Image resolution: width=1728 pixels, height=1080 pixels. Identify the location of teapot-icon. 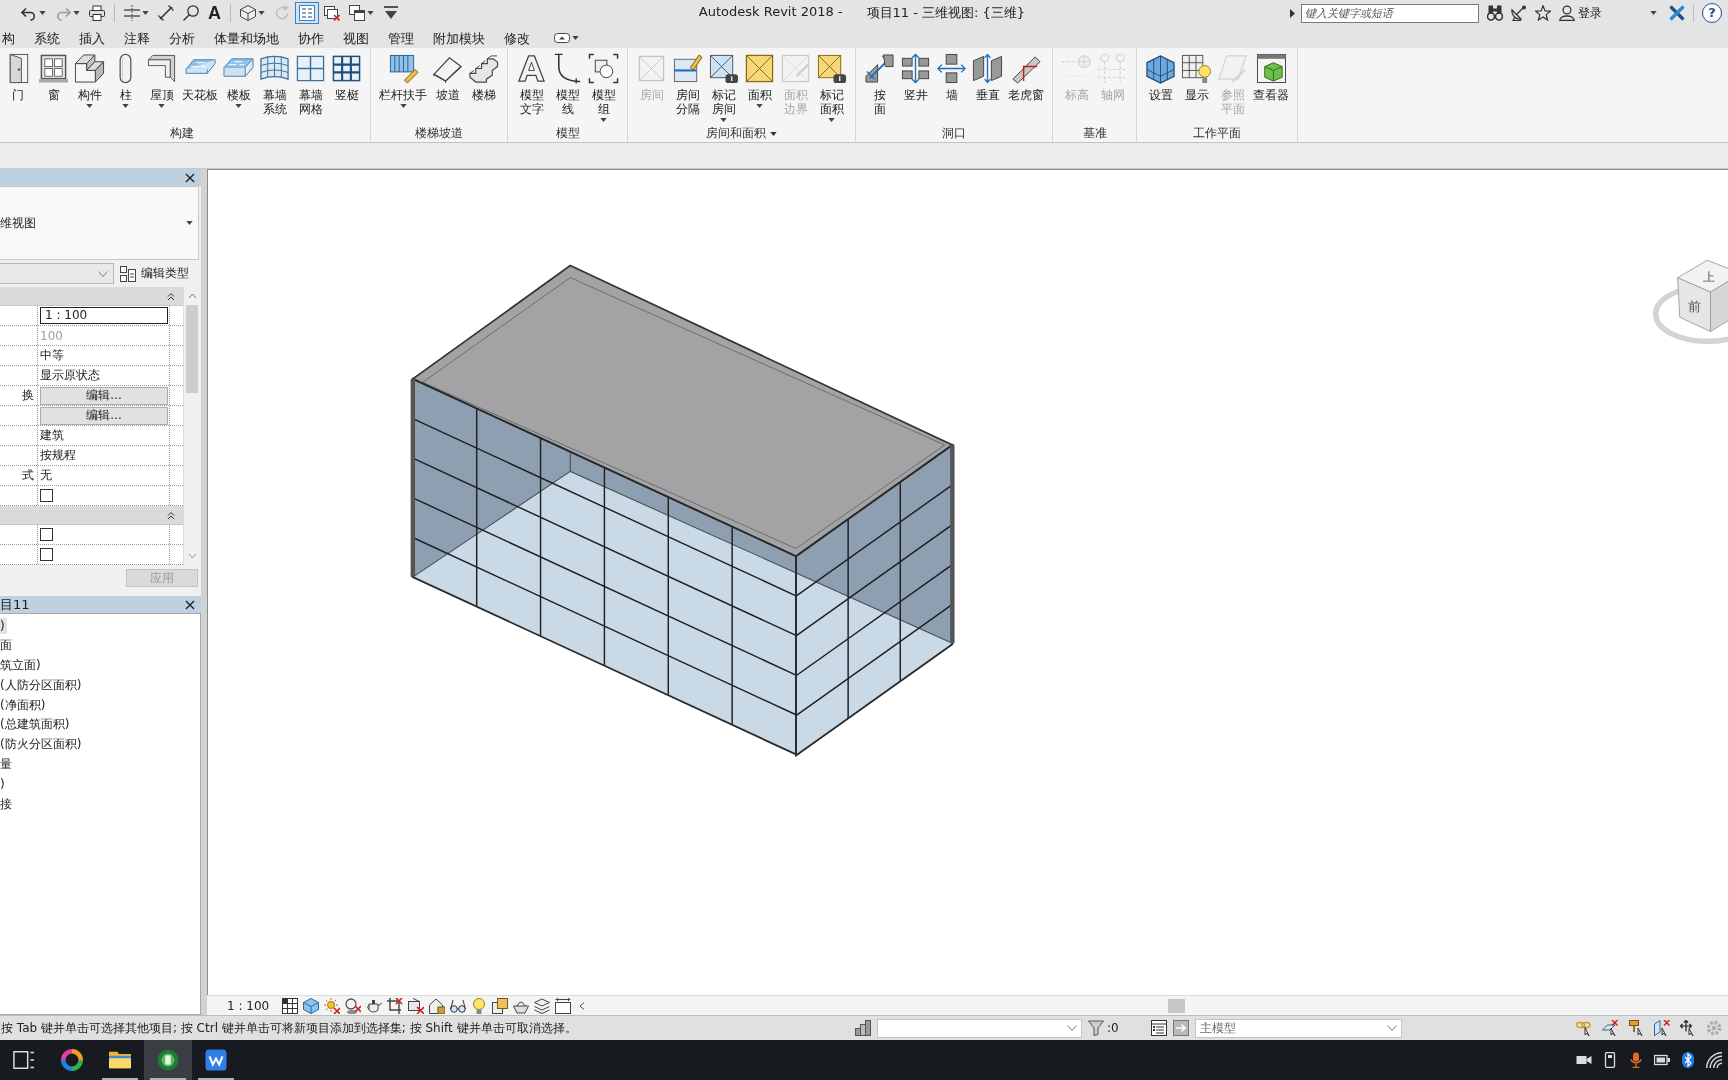
(374, 1005).